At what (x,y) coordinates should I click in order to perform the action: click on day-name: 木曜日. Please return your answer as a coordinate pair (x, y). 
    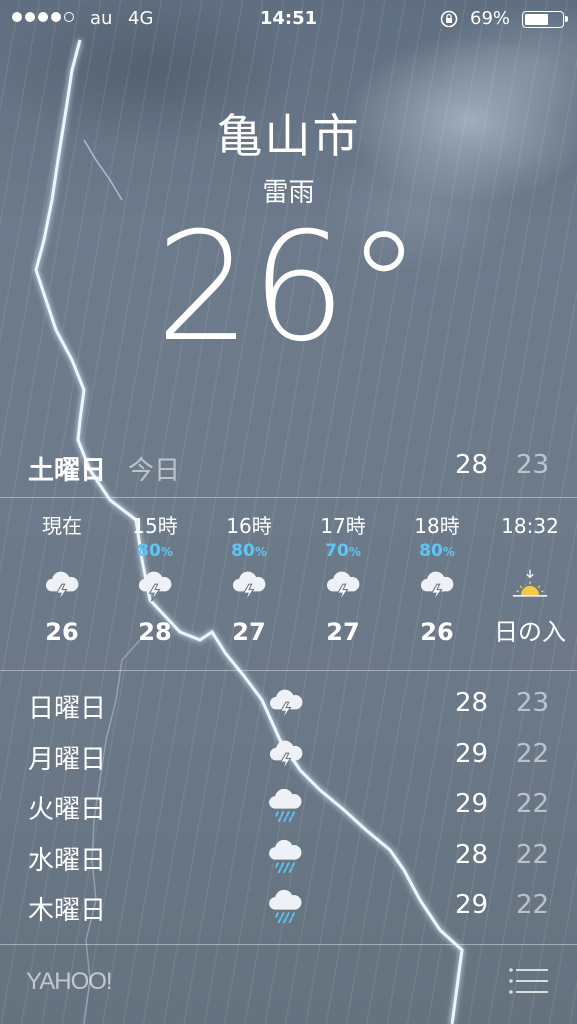
    Looking at the image, I should click on (67, 911).